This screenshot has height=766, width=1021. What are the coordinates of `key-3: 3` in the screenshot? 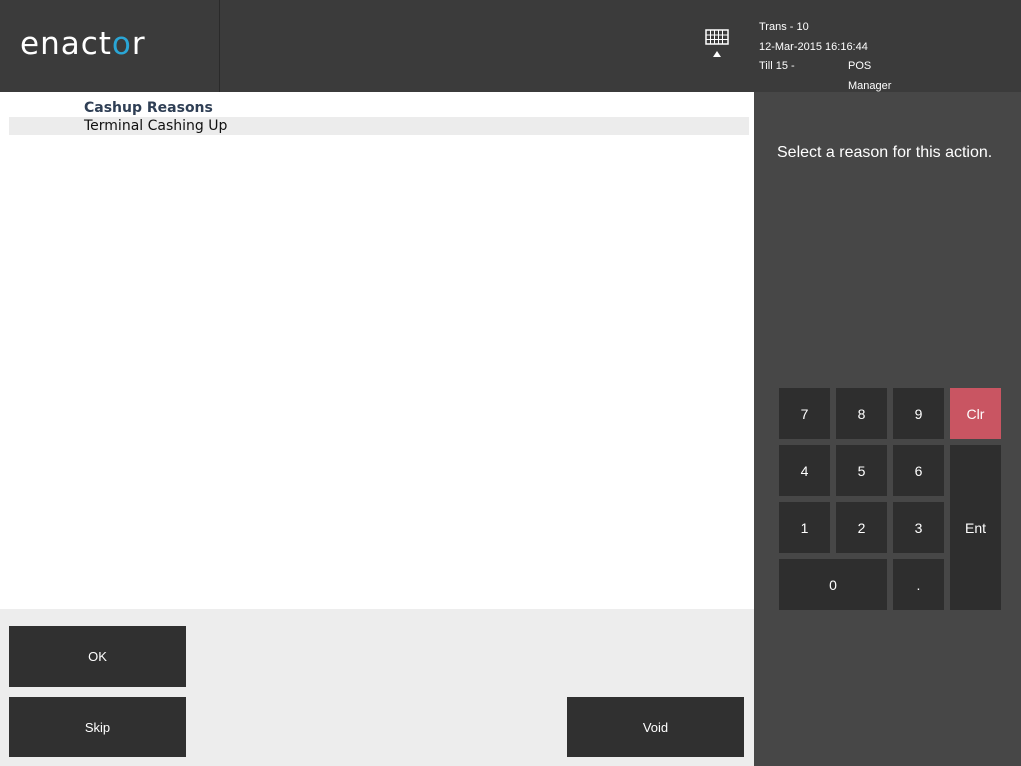 It's located at (918, 527).